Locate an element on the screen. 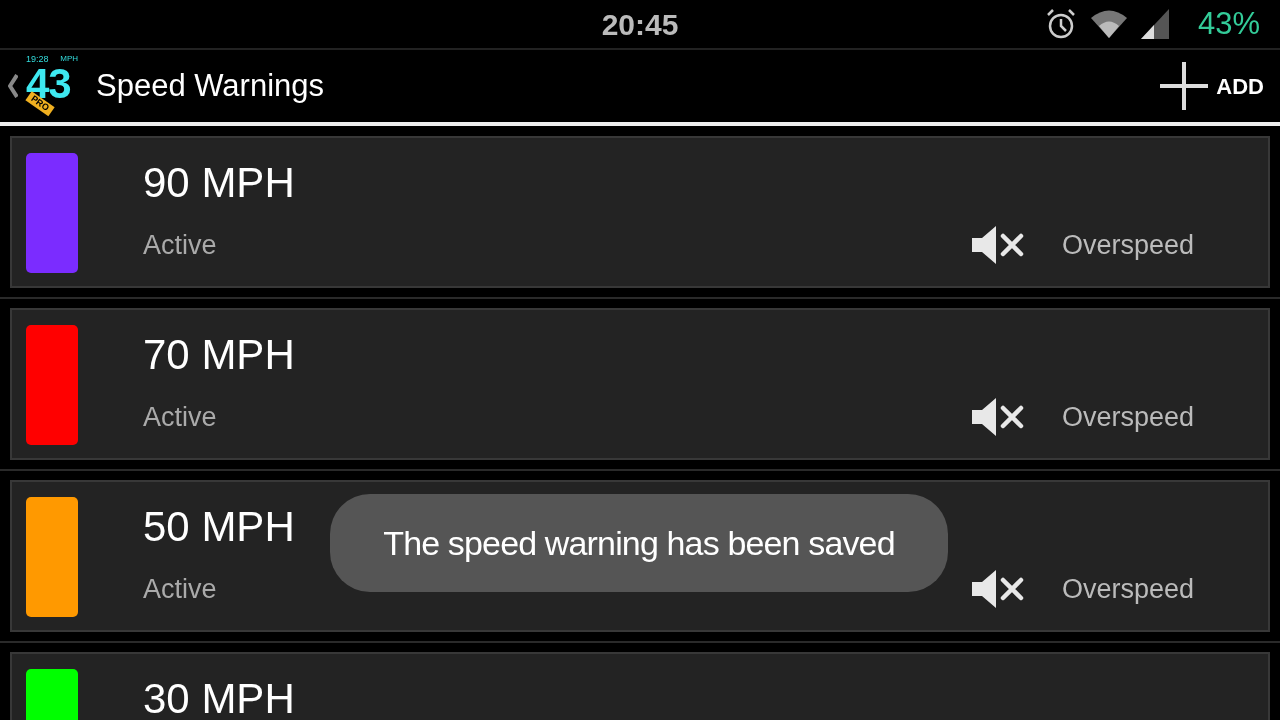 The width and height of the screenshot is (1280, 720). speed-warning-card: 30 MPH is located at coordinates (640, 686).